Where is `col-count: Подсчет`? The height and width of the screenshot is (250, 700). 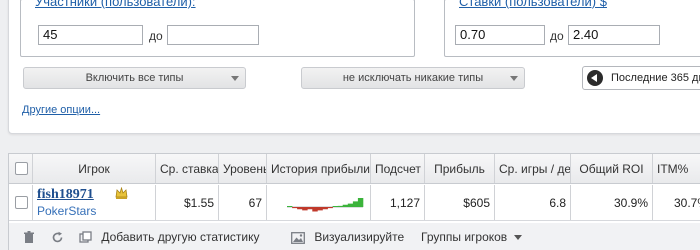
col-count: Подсчет is located at coordinates (398, 168).